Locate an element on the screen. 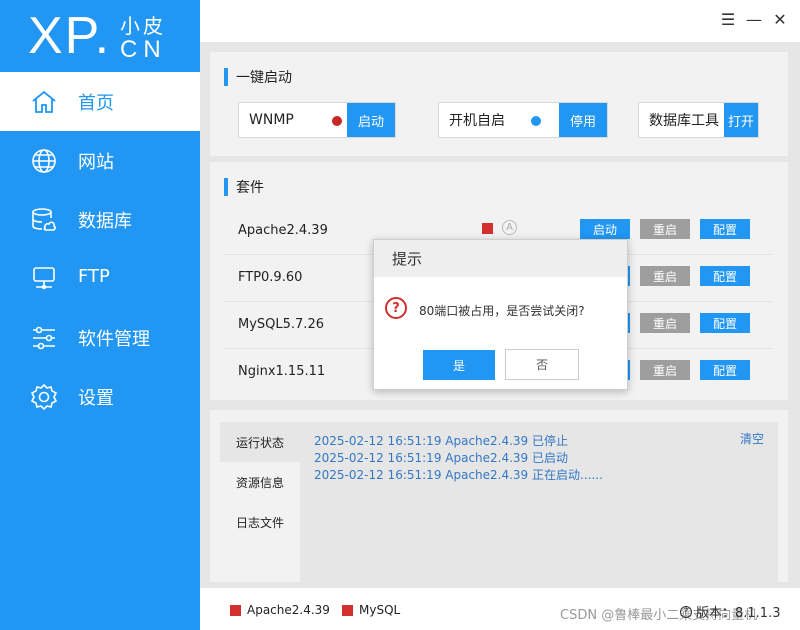 The width and height of the screenshot is (800, 630). suite-name: FTP0.9.60 is located at coordinates (270, 277).